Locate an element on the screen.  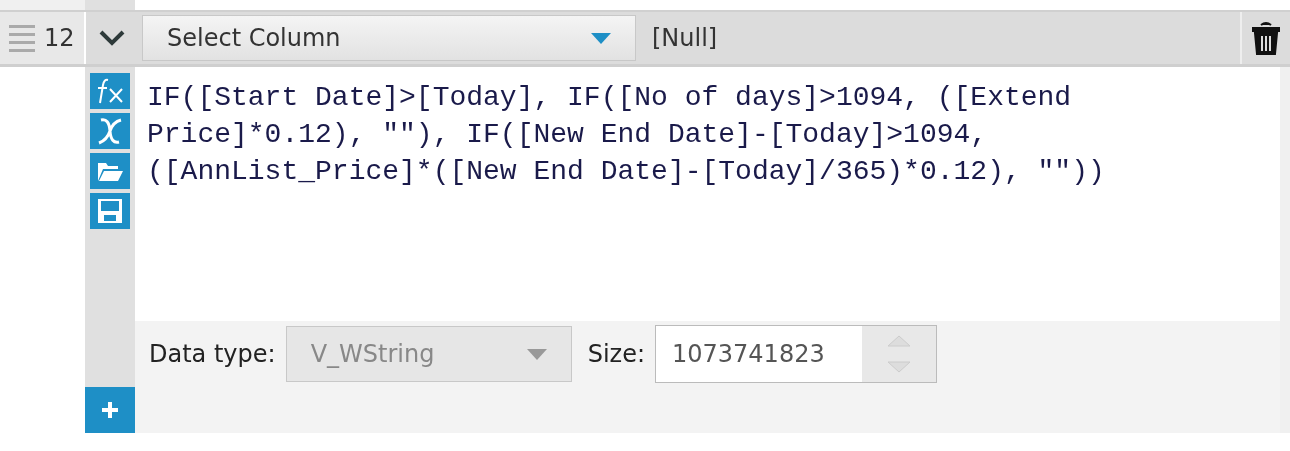
open-button is located at coordinates (110, 171).